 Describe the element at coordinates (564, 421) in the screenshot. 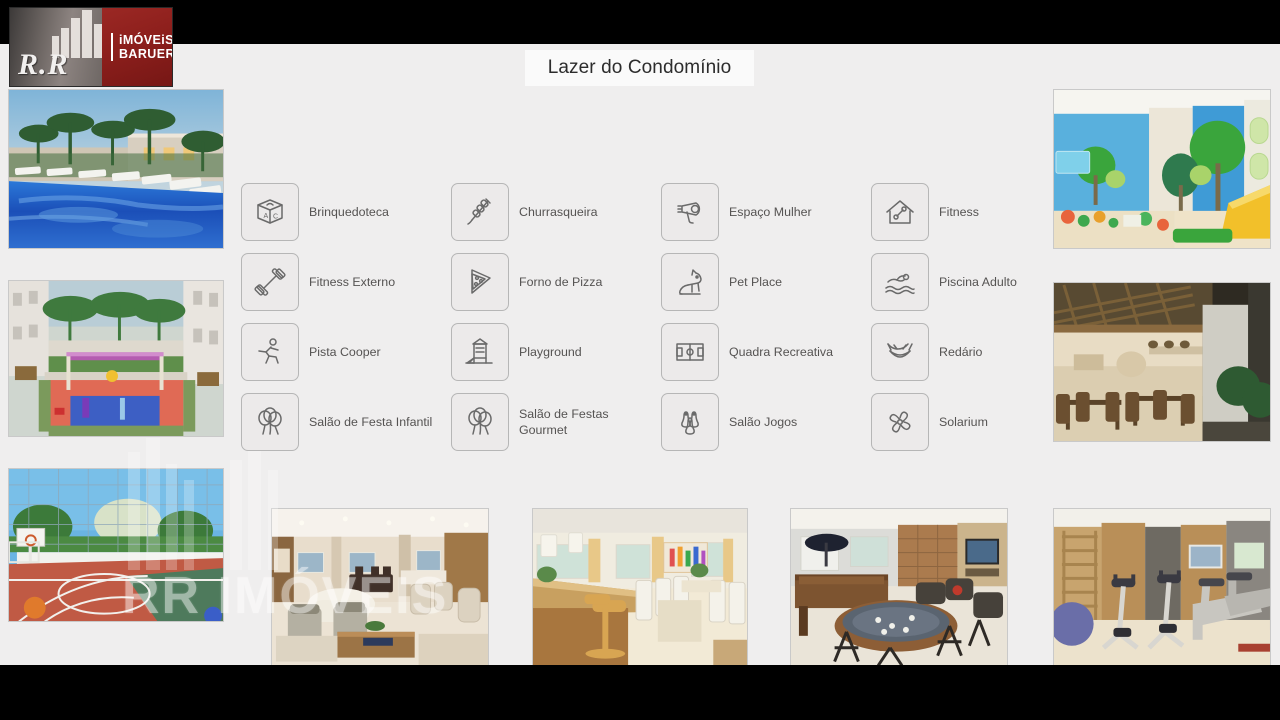

I see `amenity-label: Salão de Festas Gourmet` at that location.